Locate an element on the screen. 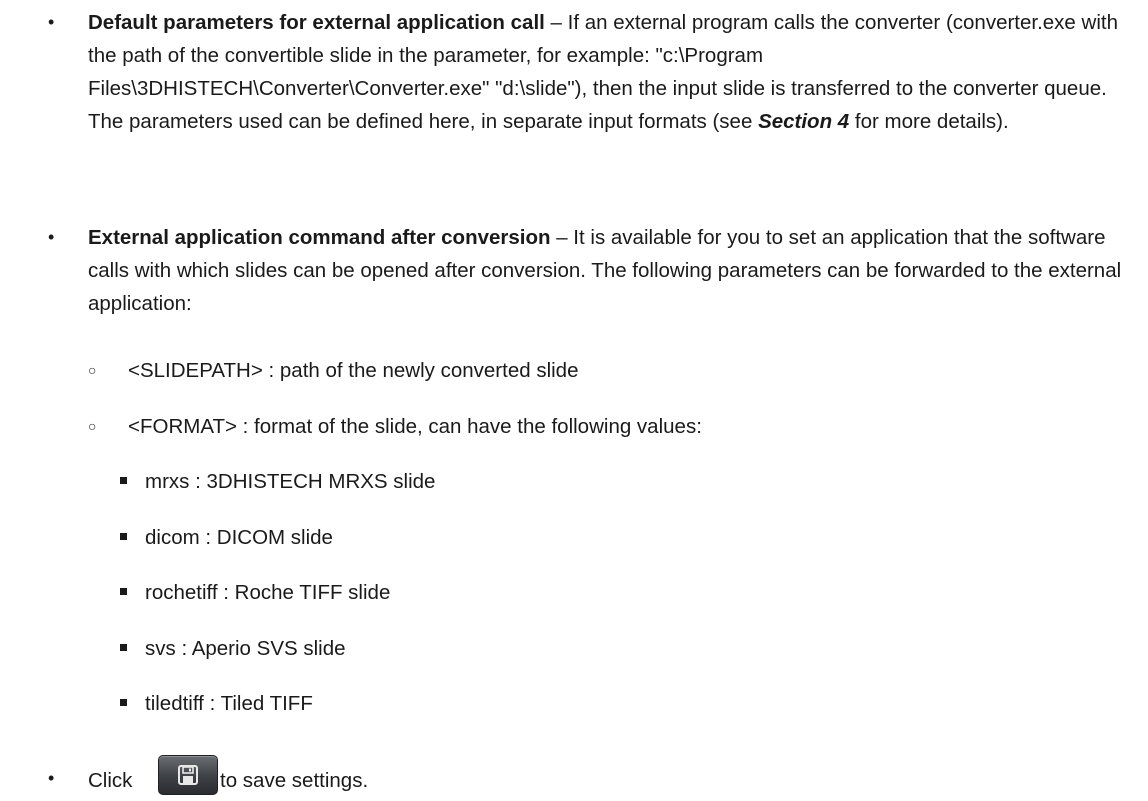  format-item: rochetiff : Roche TIFF slide is located at coordinates (620, 592).